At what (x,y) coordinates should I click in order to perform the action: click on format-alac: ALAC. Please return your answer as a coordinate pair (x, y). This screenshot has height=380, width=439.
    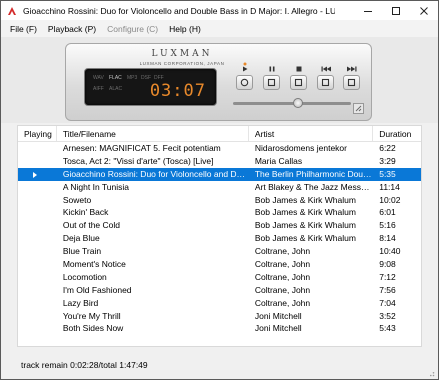
    Looking at the image, I should click on (116, 89).